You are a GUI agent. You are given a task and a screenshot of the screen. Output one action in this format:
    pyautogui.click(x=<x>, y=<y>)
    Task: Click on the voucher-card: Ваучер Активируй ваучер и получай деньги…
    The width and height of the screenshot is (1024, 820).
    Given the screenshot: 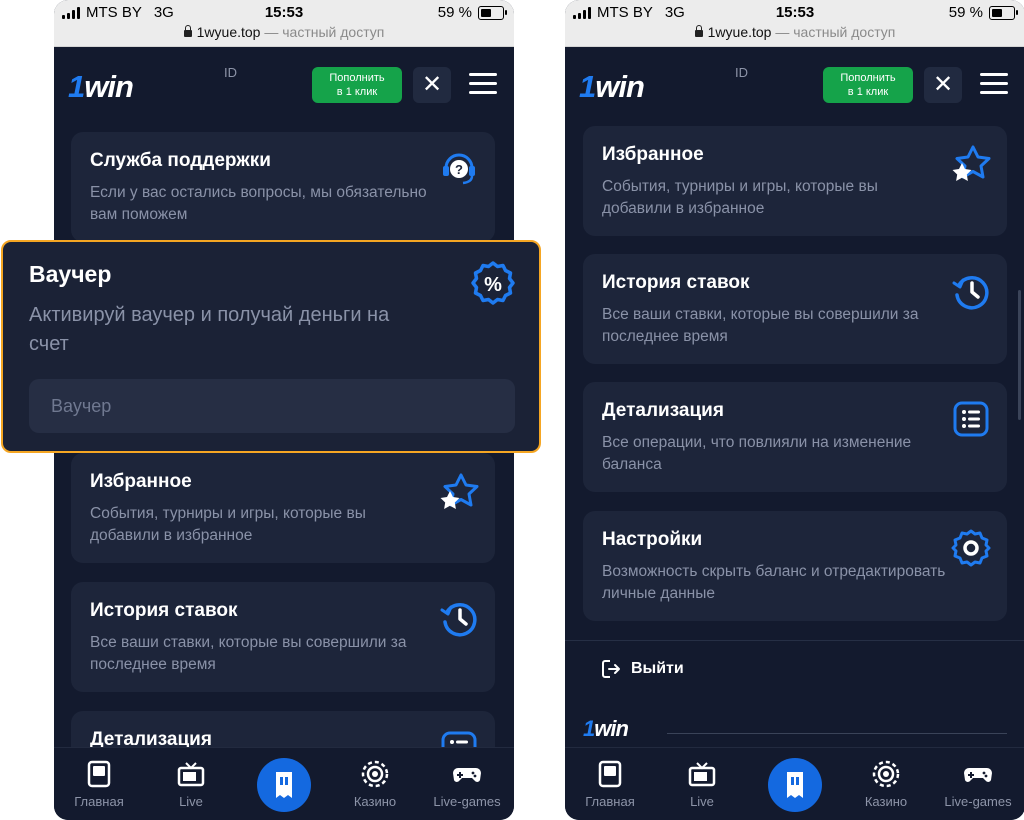 What is the action you would take?
    pyautogui.click(x=271, y=346)
    